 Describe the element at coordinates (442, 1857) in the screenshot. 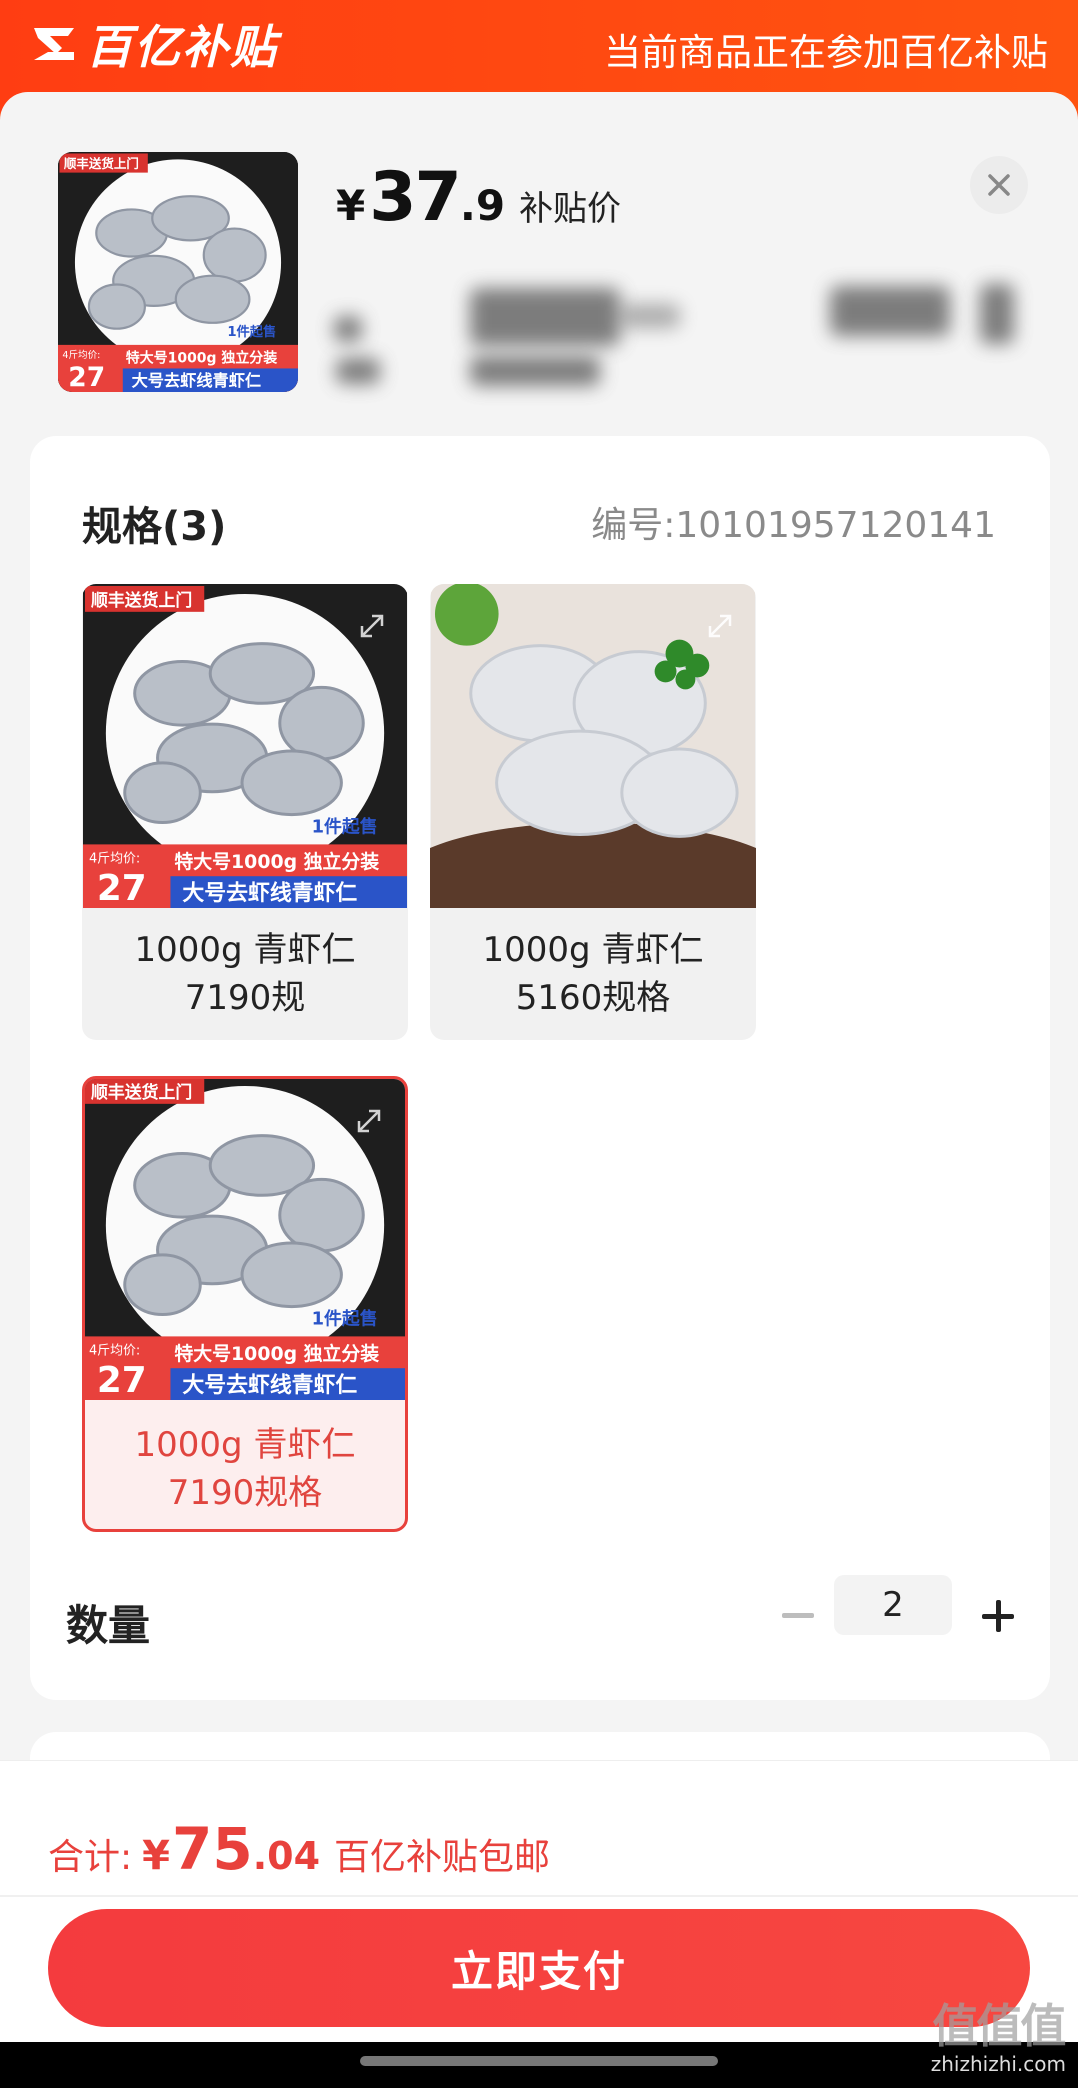

I see `shipping-note: 百亿补贴包邮` at that location.